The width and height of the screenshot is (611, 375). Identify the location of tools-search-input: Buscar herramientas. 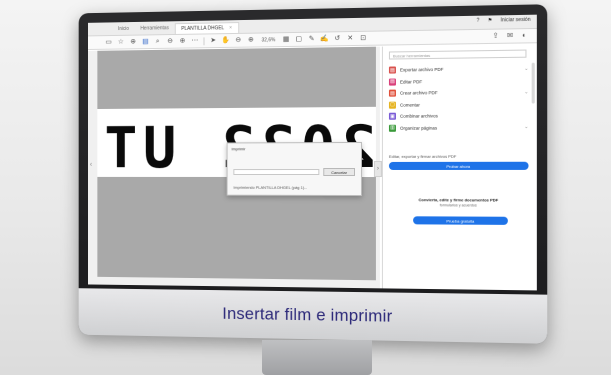
(458, 55).